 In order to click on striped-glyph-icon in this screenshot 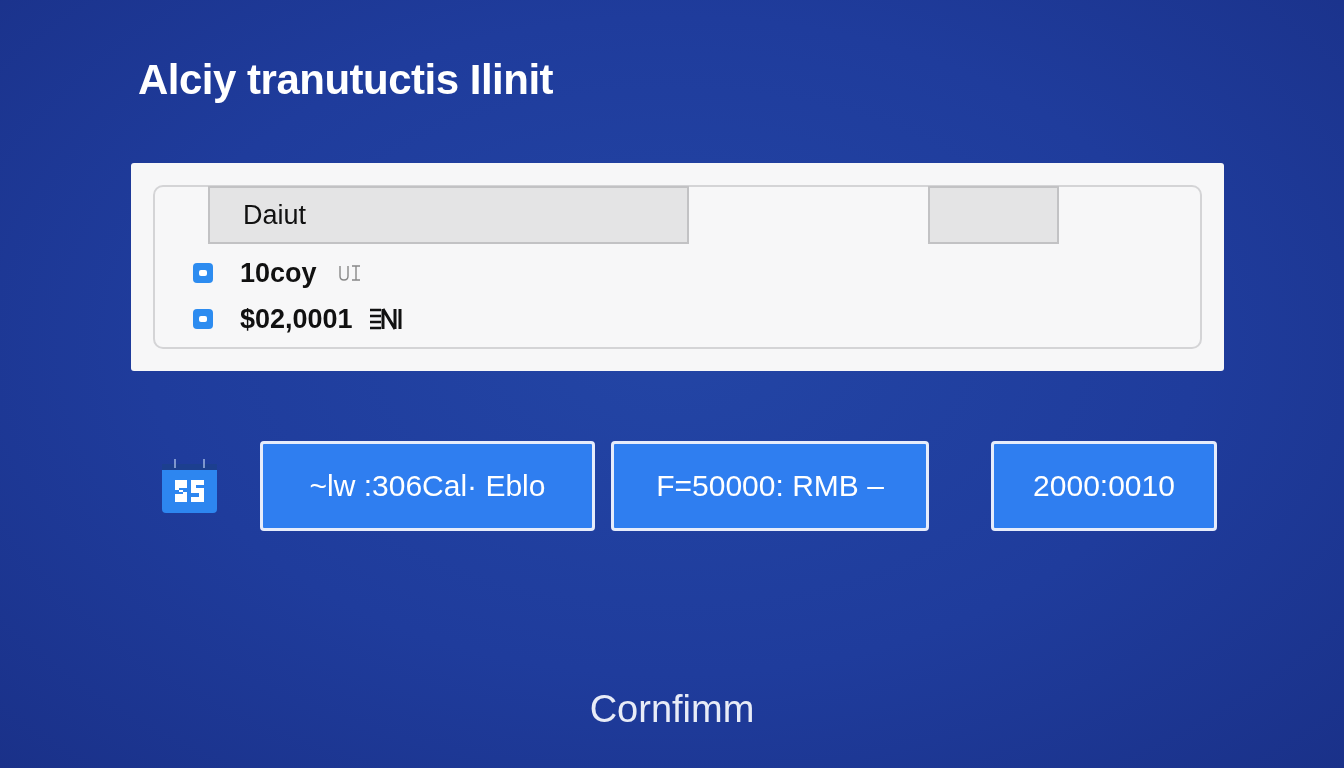, I will do `click(385, 319)`.